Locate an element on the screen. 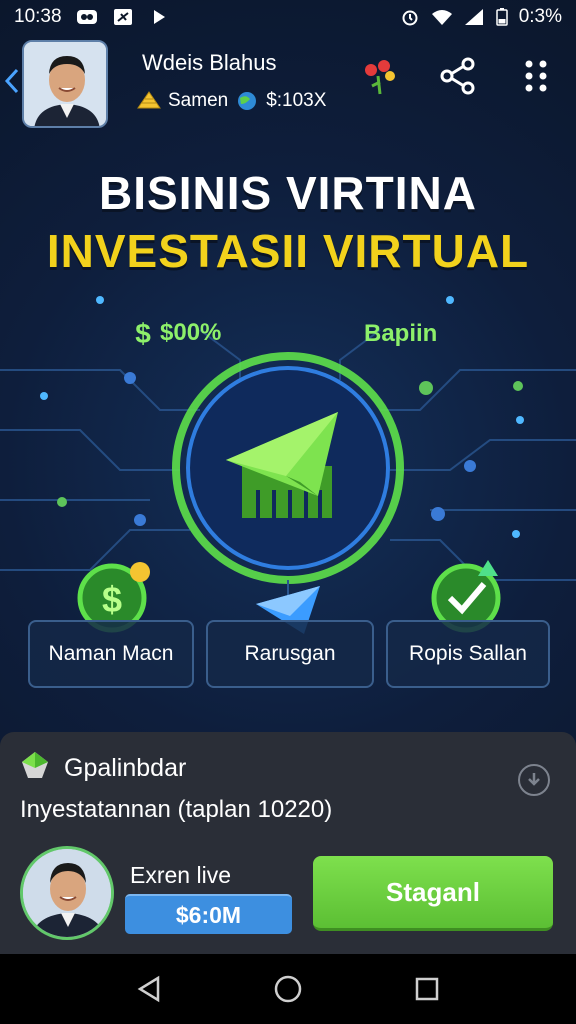  battery-icon is located at coordinates (501, 17).